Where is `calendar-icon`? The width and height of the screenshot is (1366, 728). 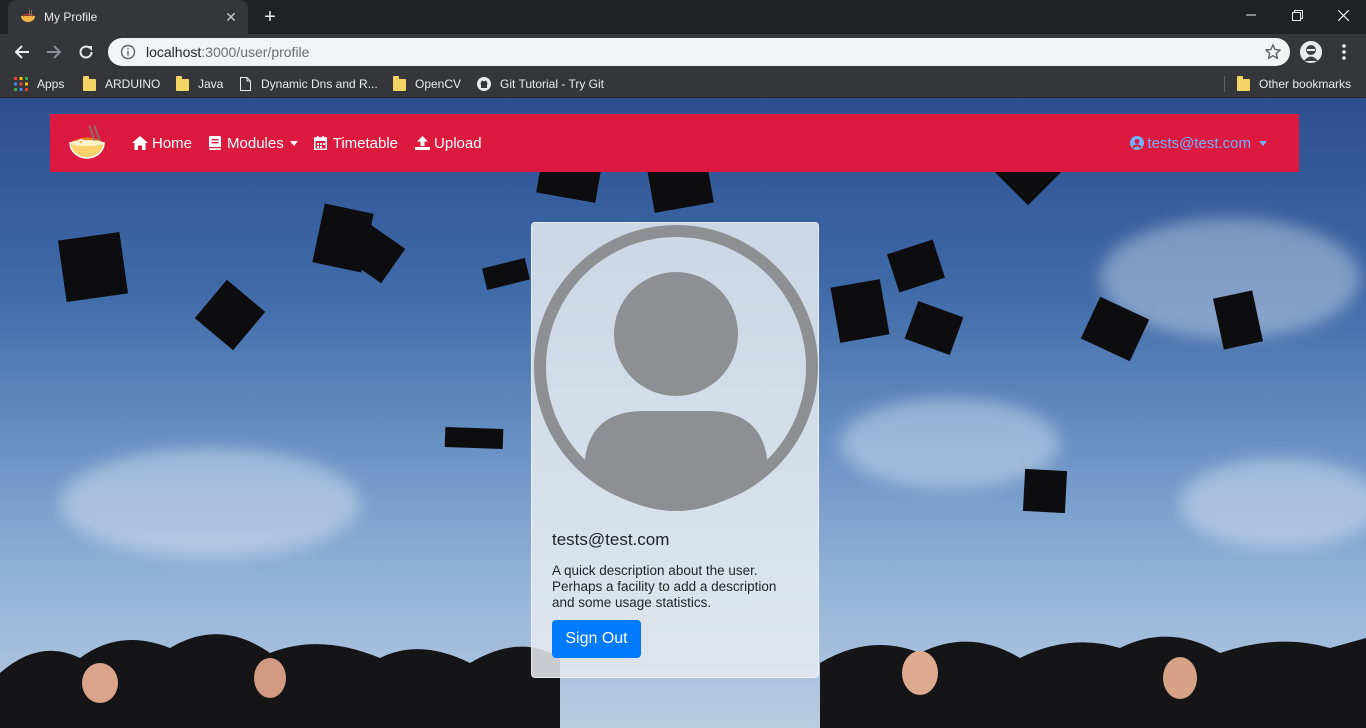
calendar-icon is located at coordinates (321, 143).